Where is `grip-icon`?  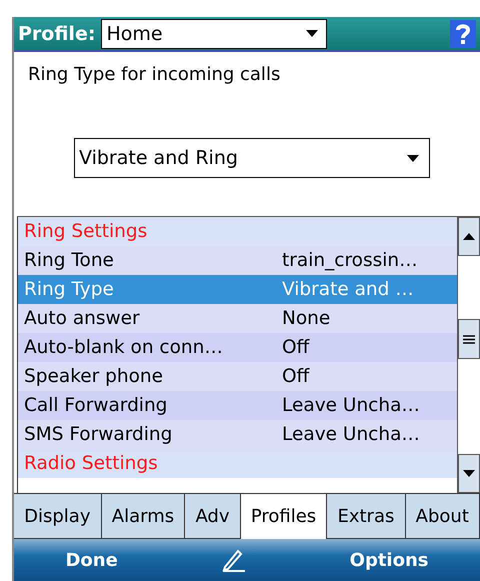 grip-icon is located at coordinates (469, 339).